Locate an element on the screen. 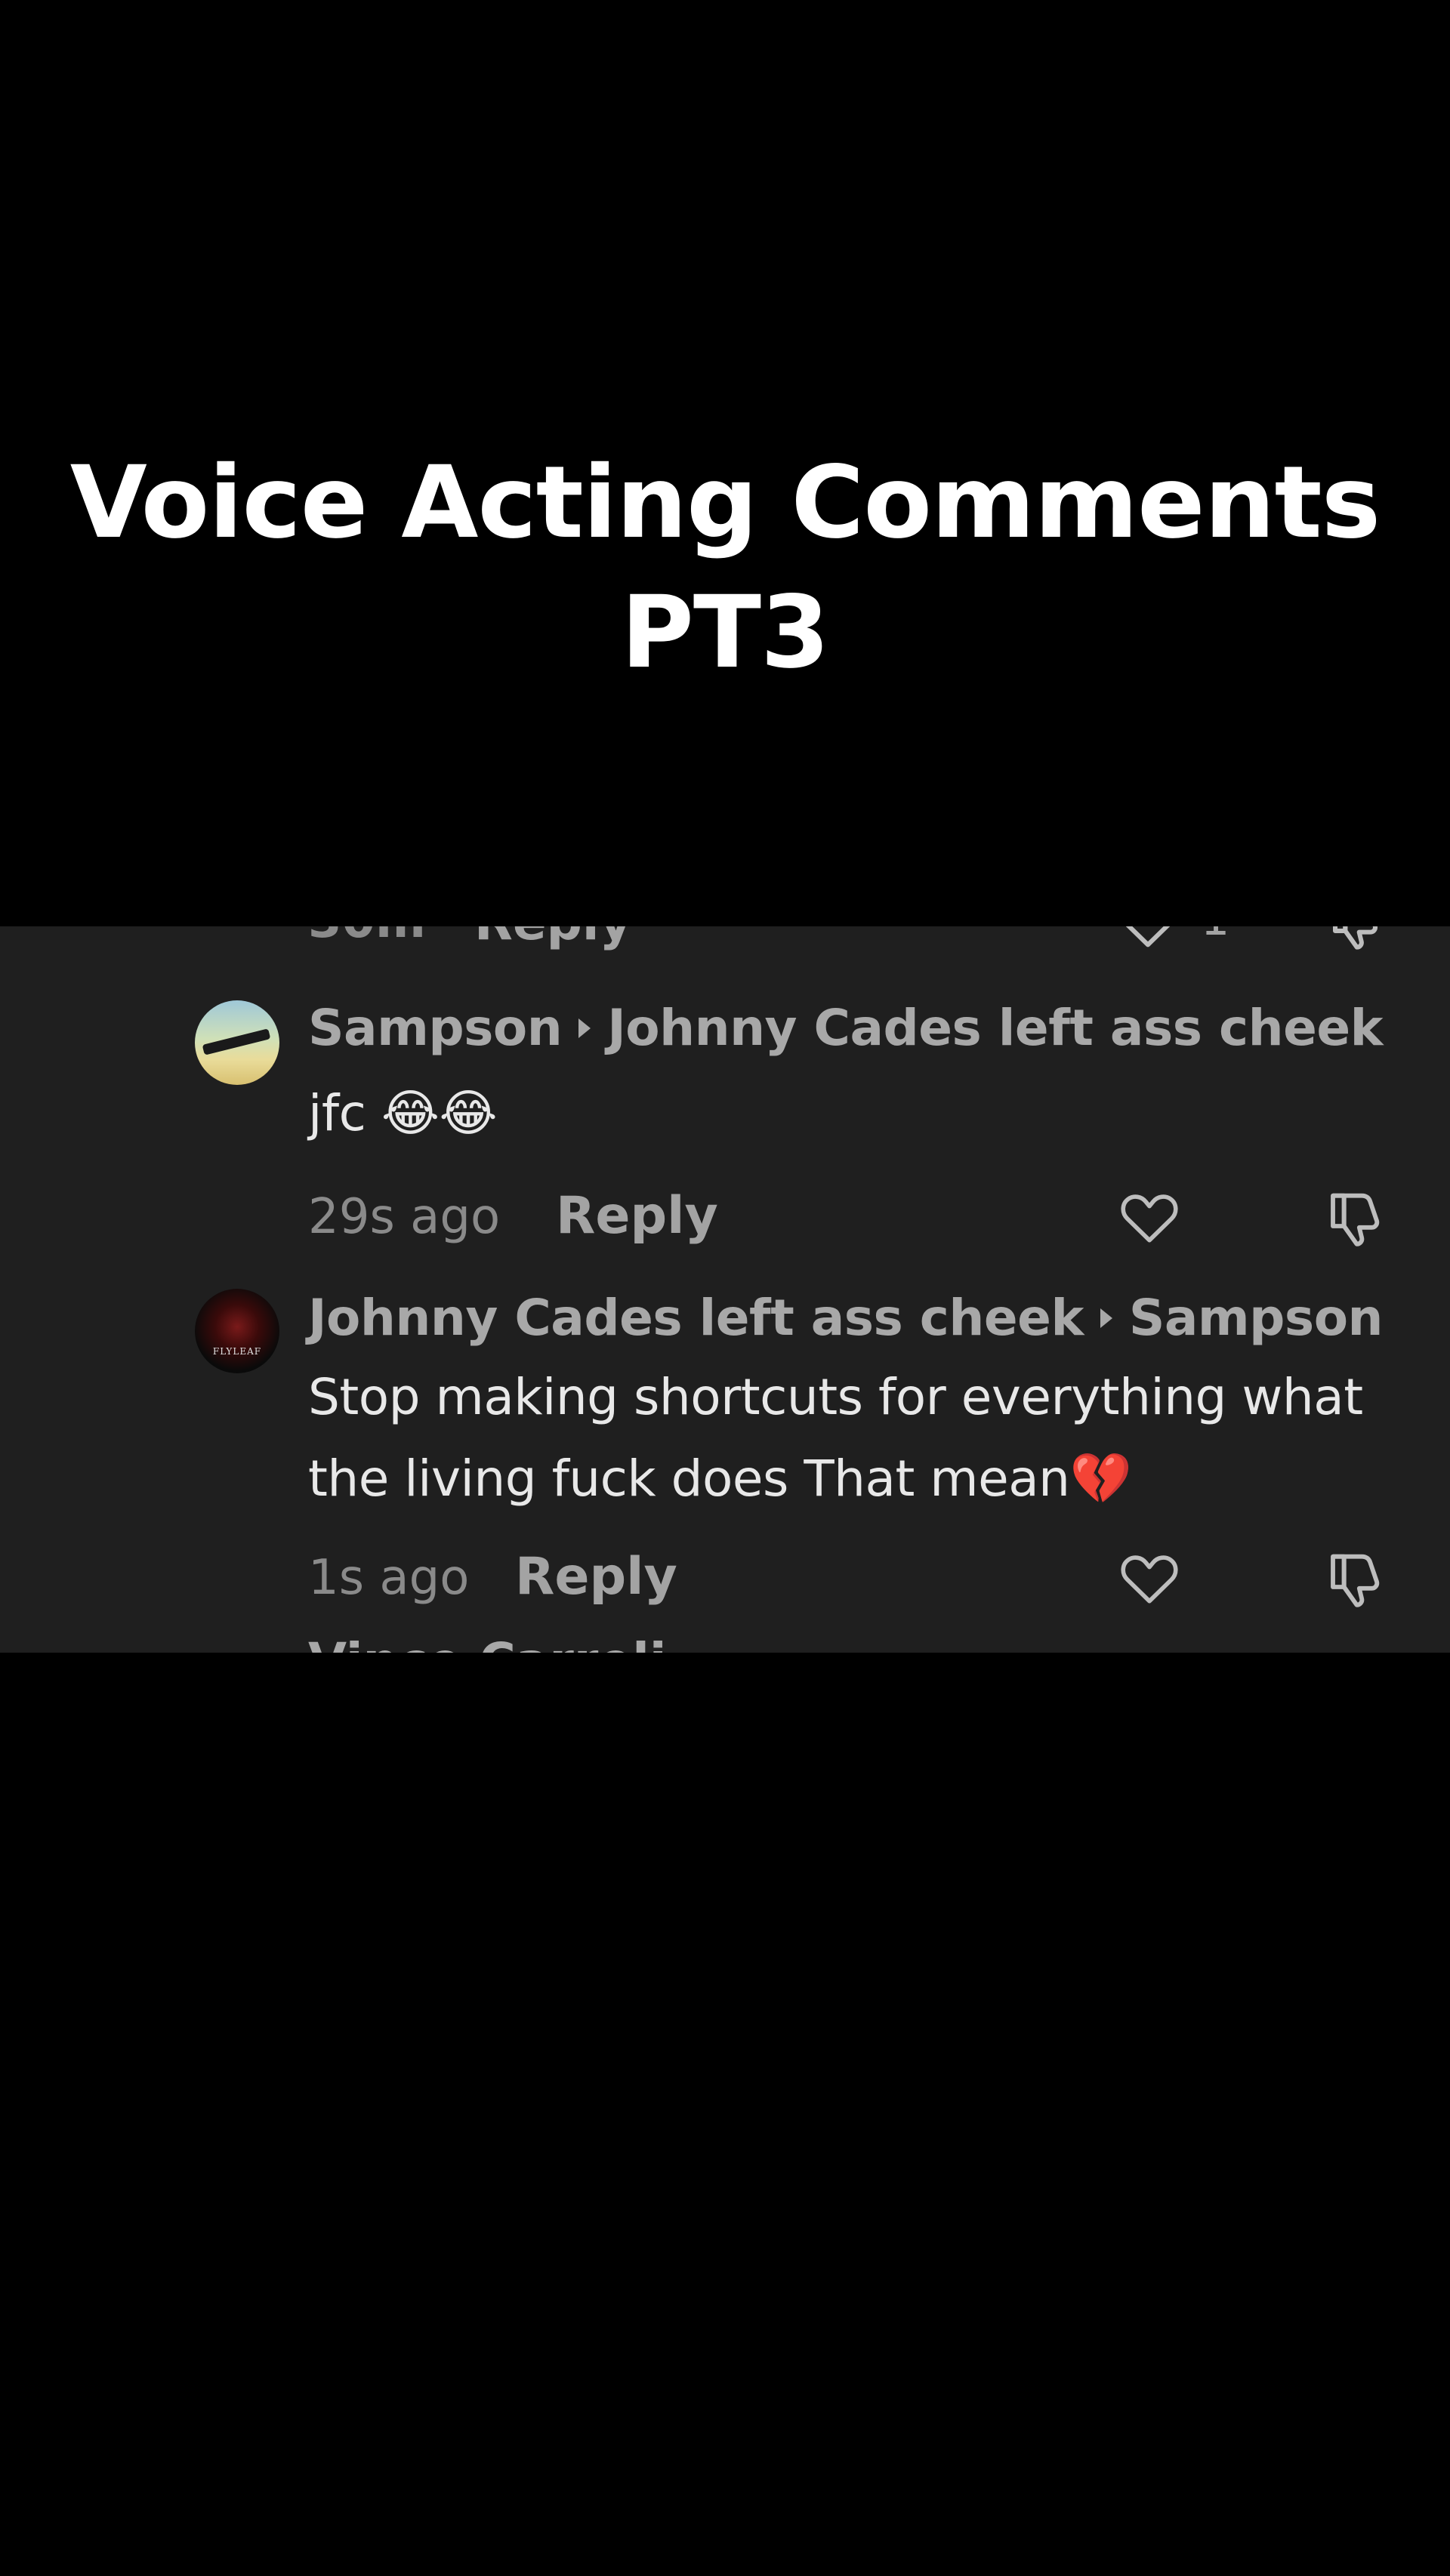 This screenshot has width=1450, height=2576. avatar-graphic is located at coordinates (236, 1041).